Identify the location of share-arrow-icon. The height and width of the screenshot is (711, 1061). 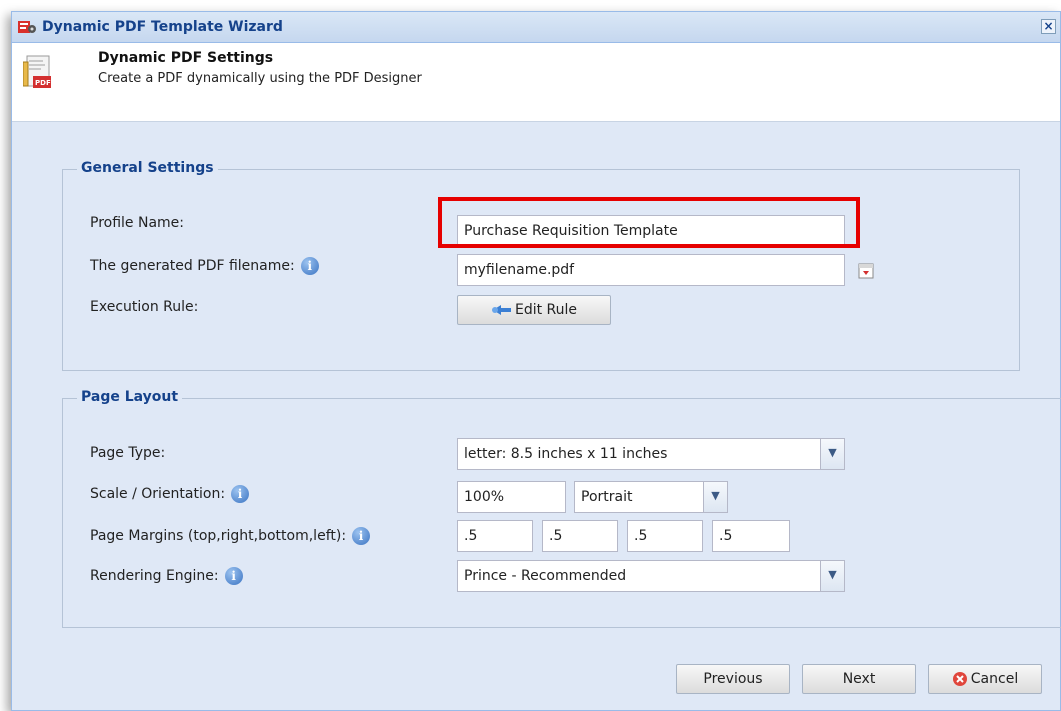
(501, 310).